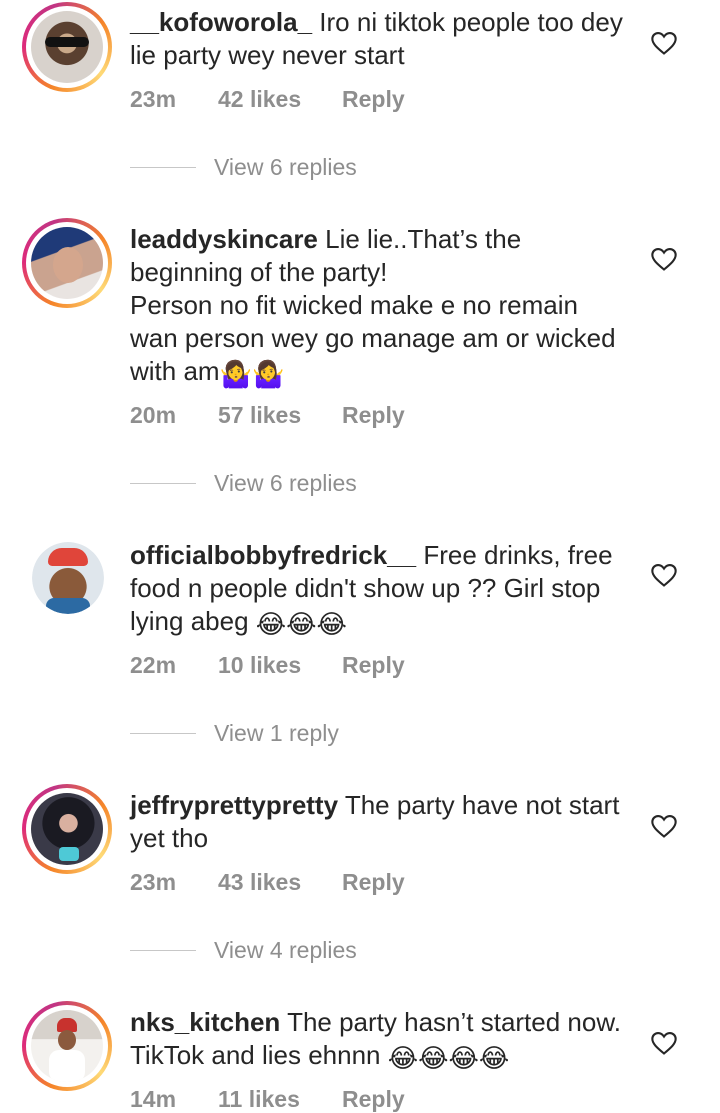  What do you see at coordinates (280, 665) in the screenshot?
I see `comment-likes: 10 likes` at bounding box center [280, 665].